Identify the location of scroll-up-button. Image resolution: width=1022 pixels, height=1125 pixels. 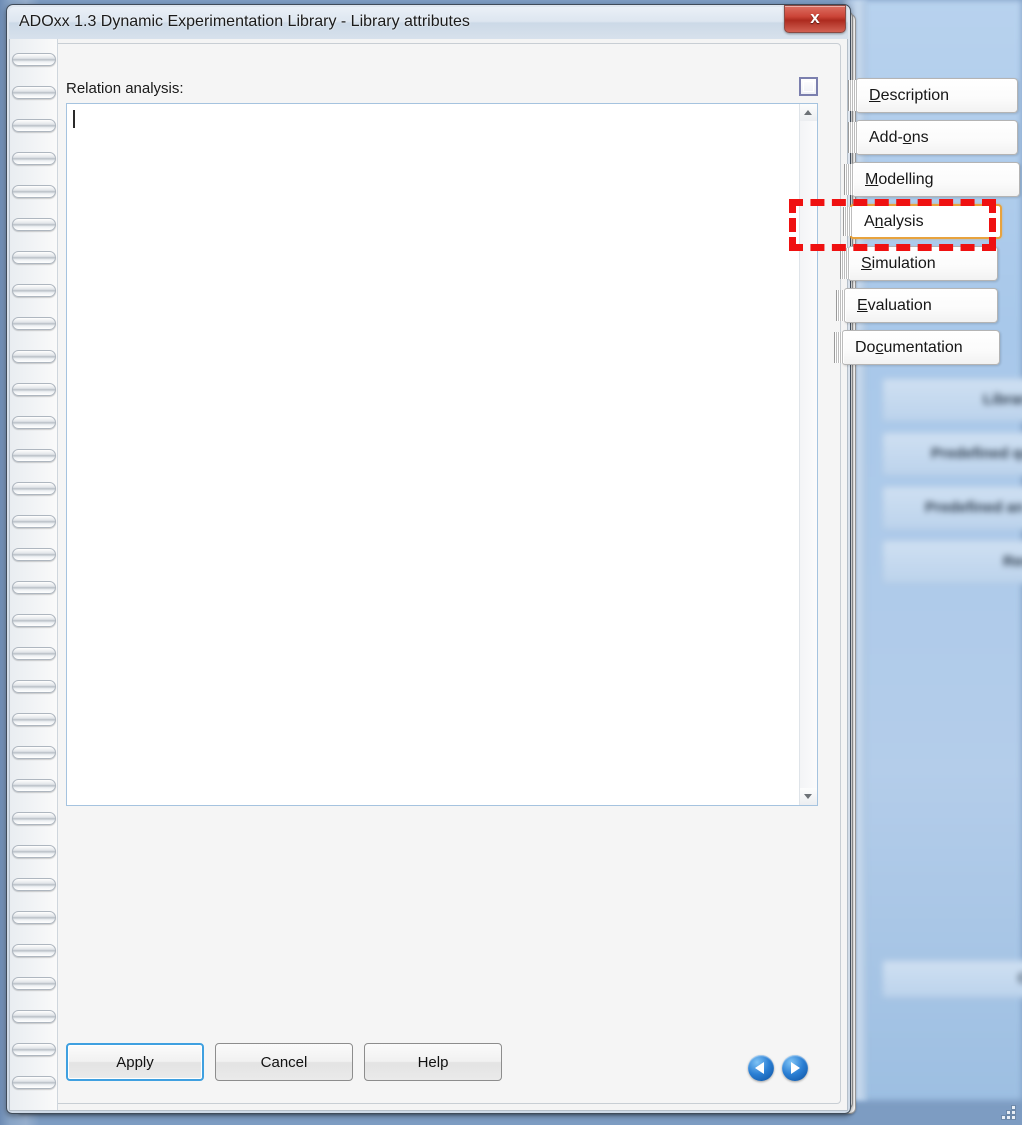
(808, 112).